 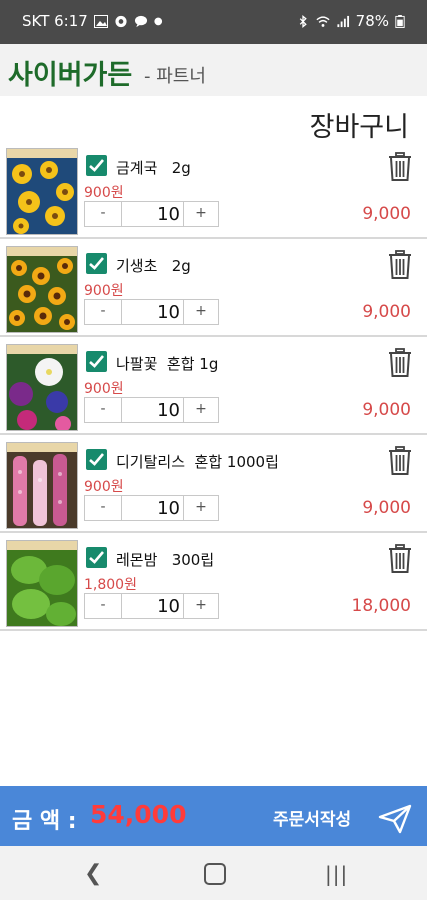 What do you see at coordinates (44, 821) in the screenshot?
I see `amount-label: 금 액 :` at bounding box center [44, 821].